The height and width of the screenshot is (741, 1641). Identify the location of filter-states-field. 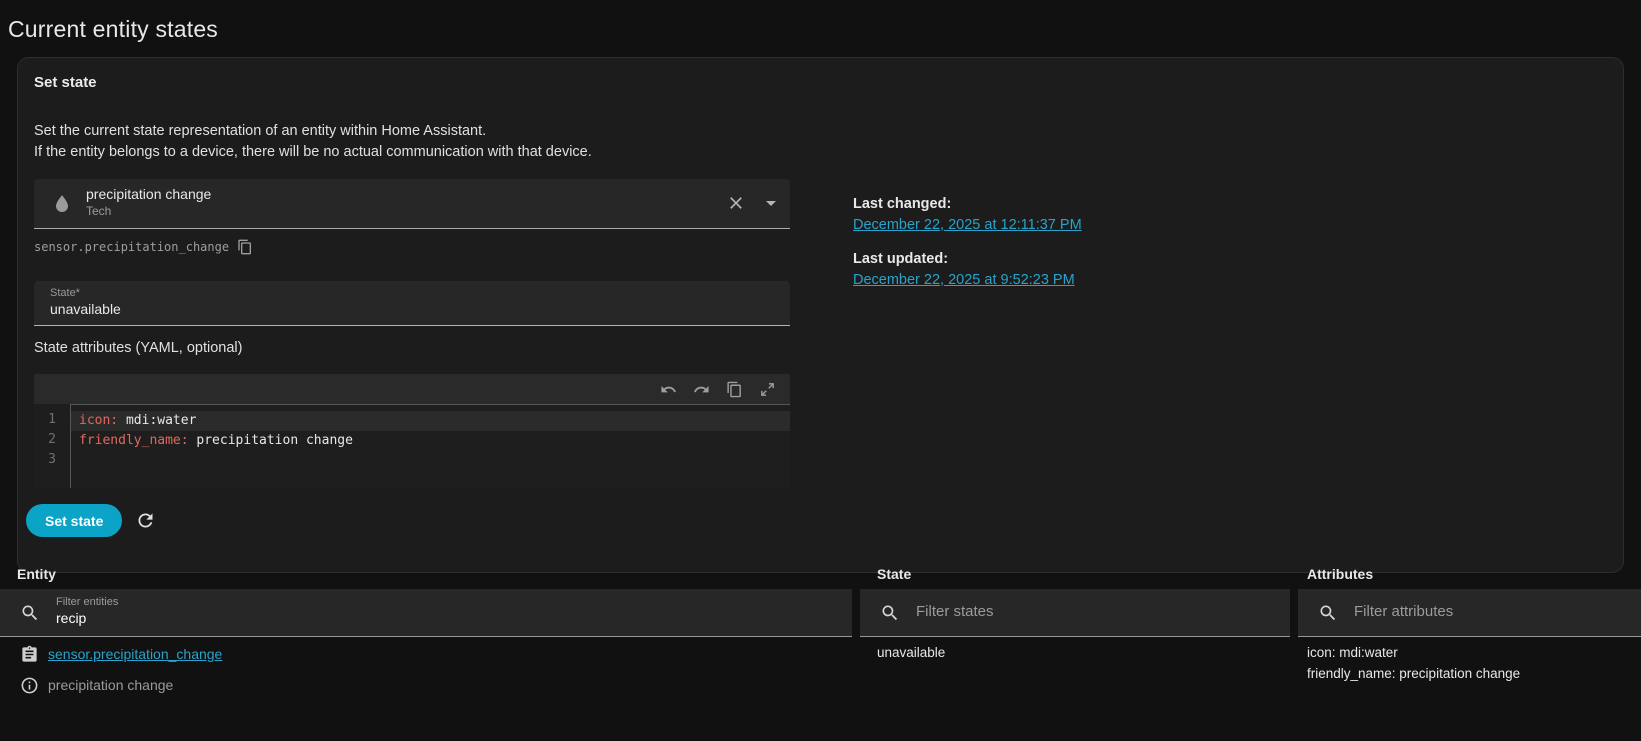
(1075, 613).